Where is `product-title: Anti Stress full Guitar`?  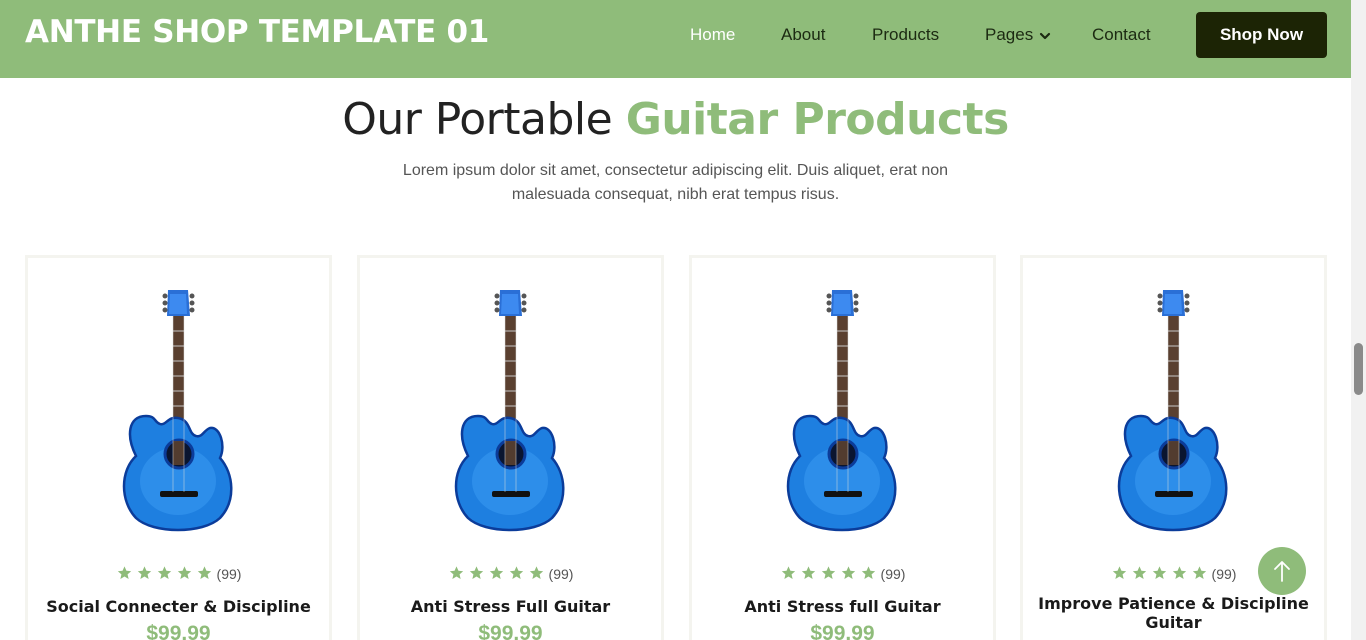 product-title: Anti Stress full Guitar is located at coordinates (842, 606).